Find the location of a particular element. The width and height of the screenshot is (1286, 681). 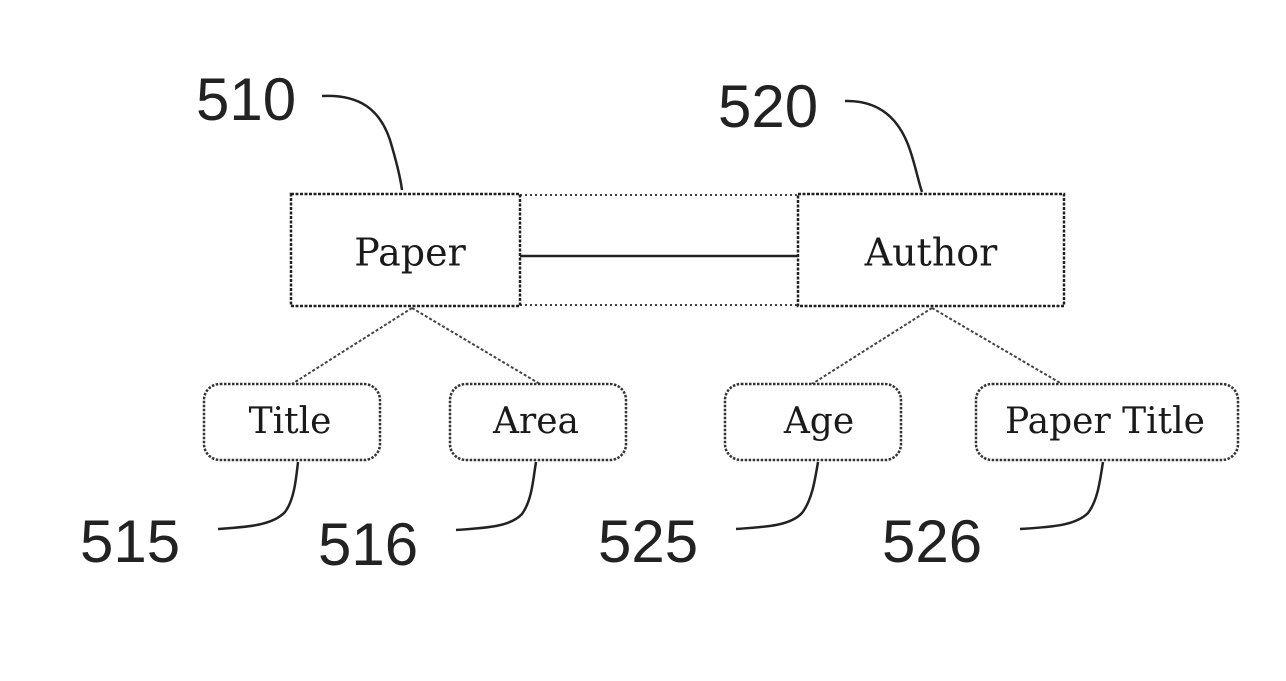

ref-526: 526 is located at coordinates (932, 541).